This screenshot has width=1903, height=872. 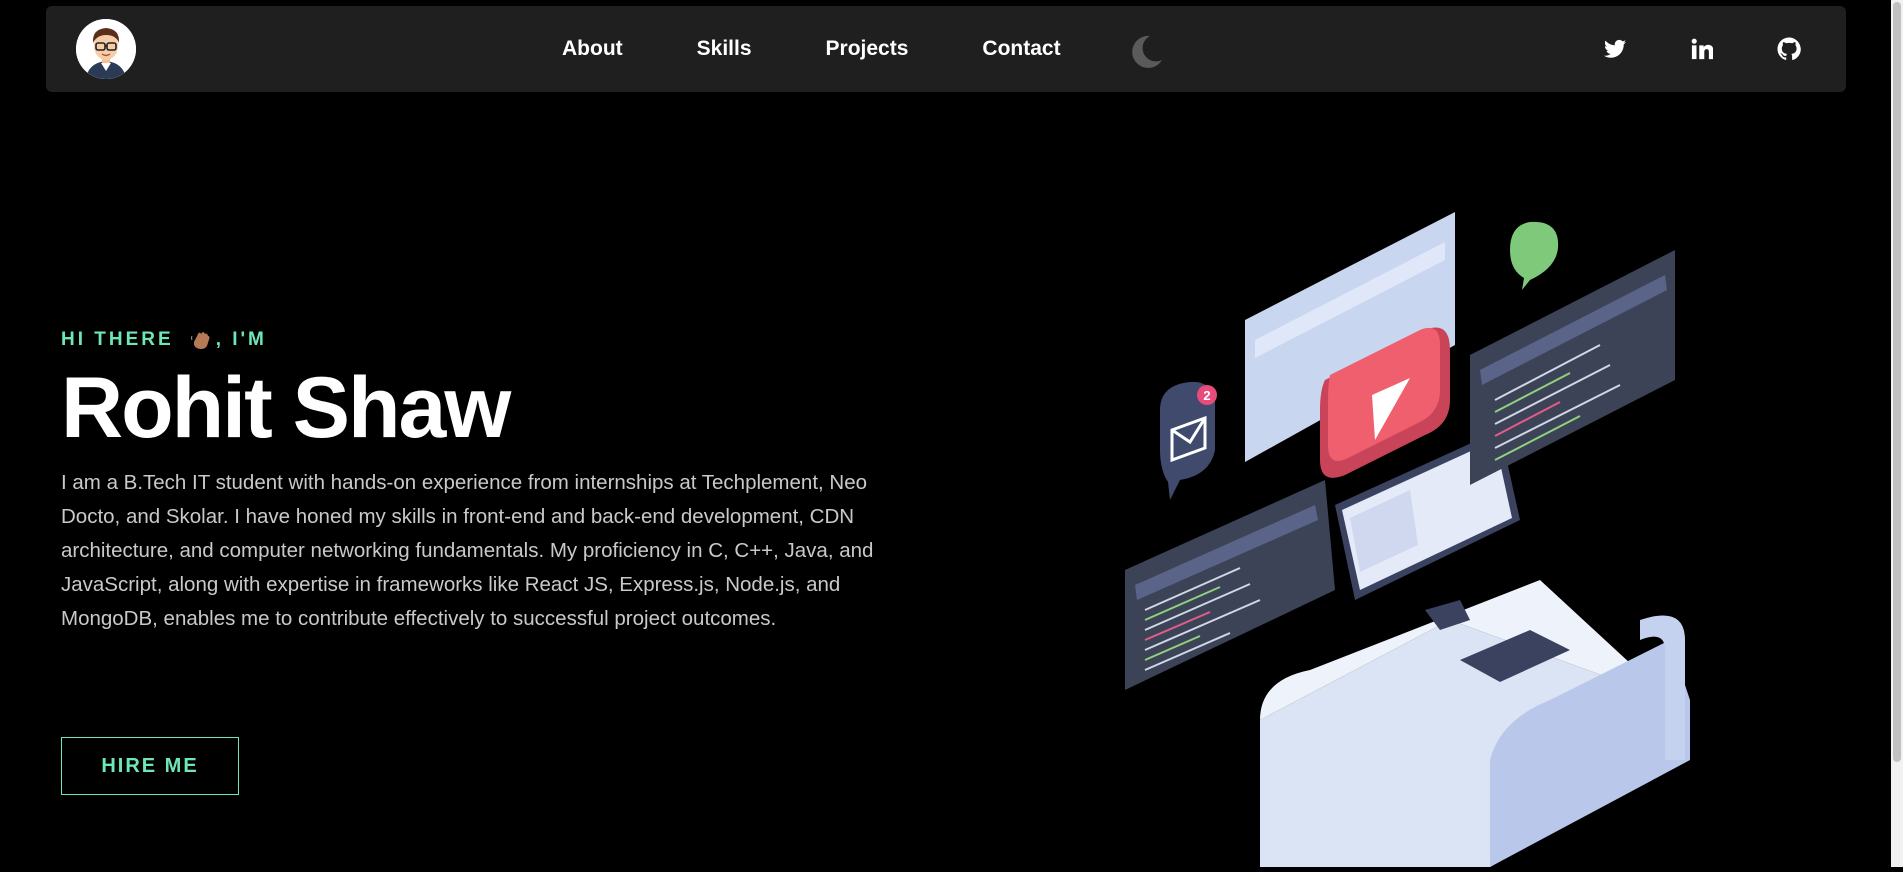 What do you see at coordinates (241, 339) in the screenshot?
I see `greeting-suffix: , I'M` at bounding box center [241, 339].